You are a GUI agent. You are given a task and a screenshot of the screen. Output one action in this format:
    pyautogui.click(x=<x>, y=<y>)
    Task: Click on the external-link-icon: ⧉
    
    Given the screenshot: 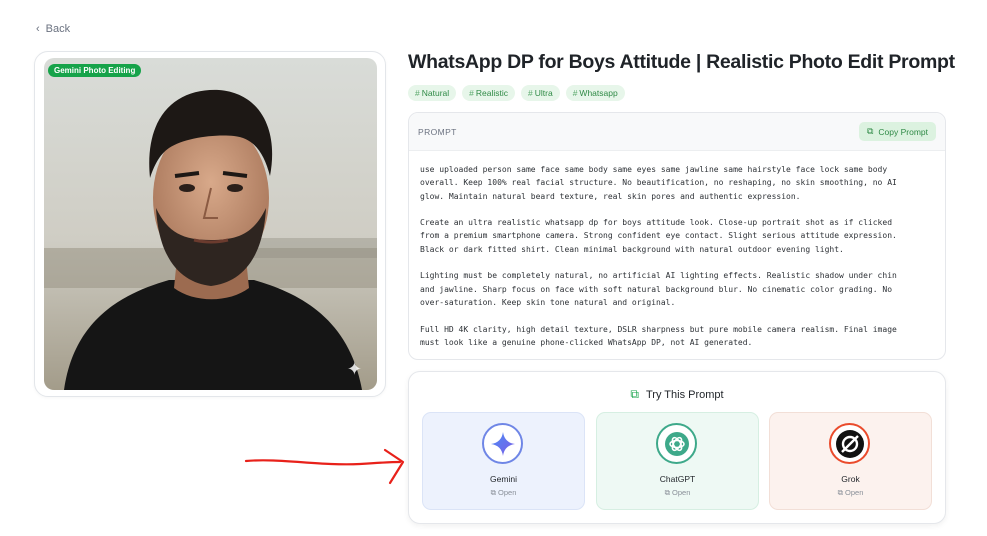 What is the action you would take?
    pyautogui.click(x=634, y=394)
    